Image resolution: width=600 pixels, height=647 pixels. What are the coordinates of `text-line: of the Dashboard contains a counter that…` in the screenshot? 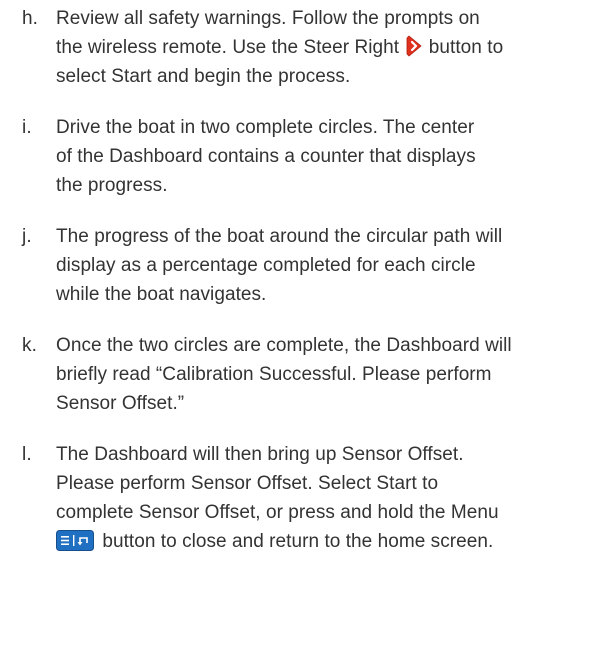 It's located at (266, 156).